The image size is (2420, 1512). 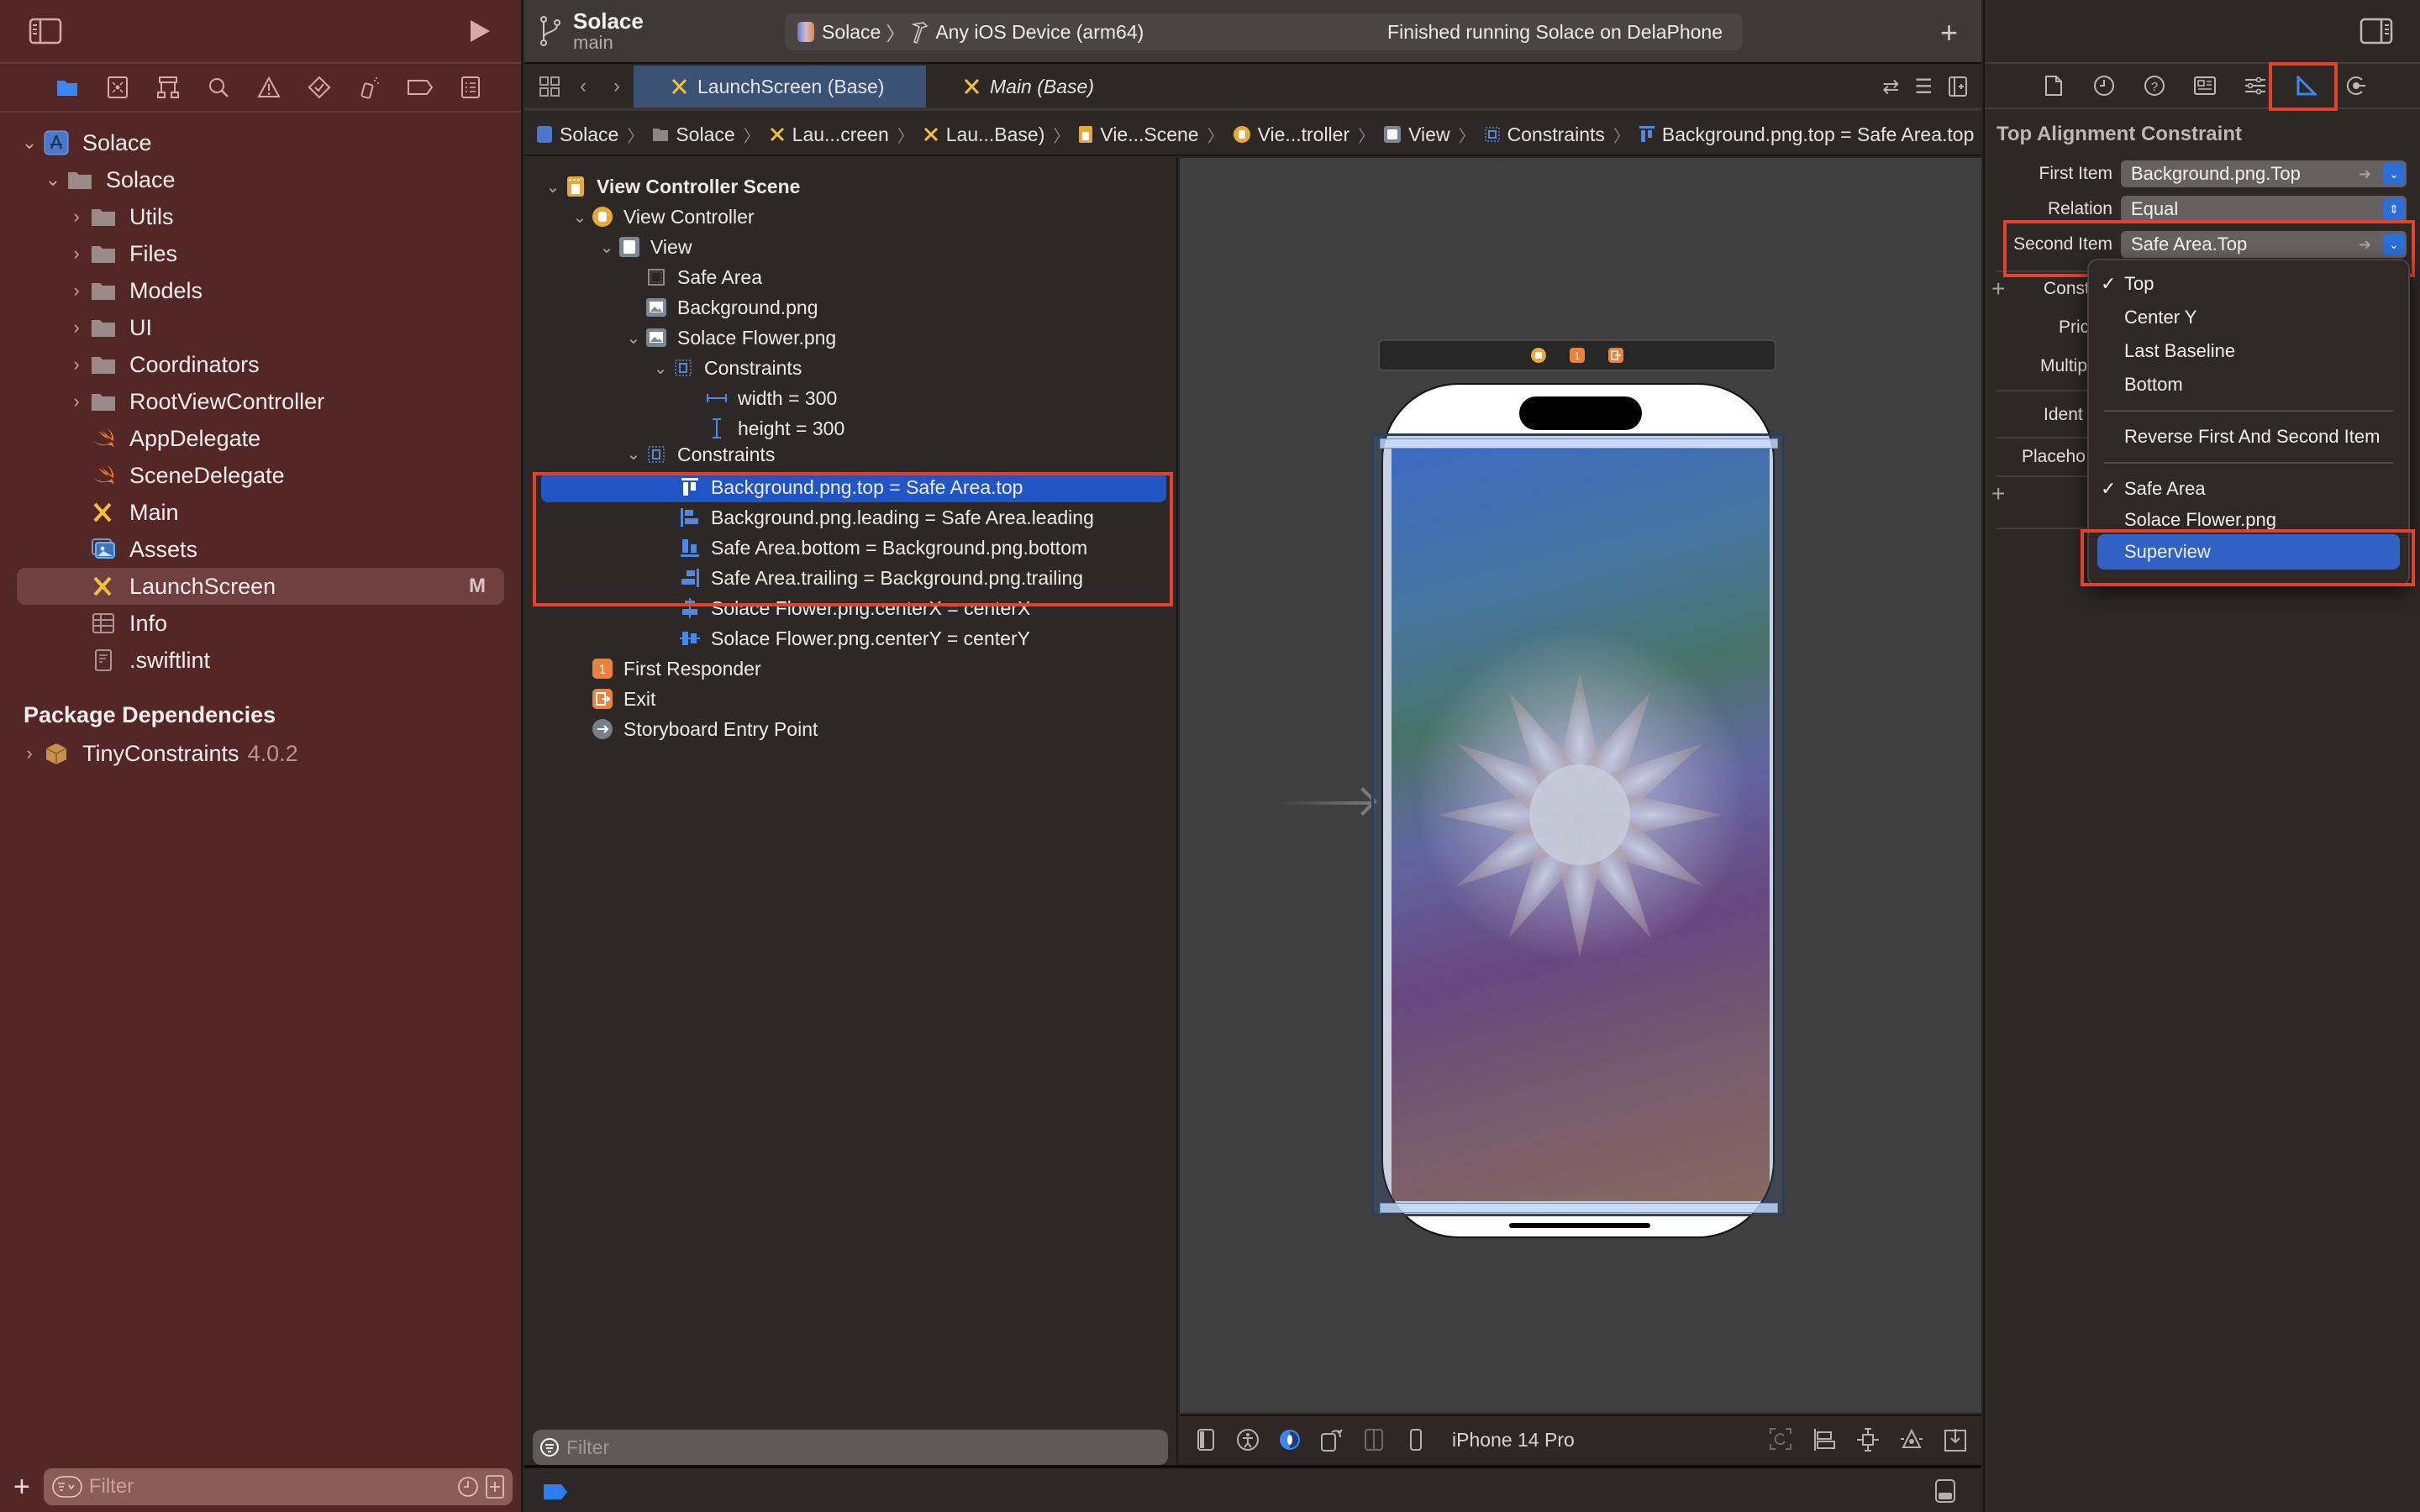 I want to click on breakpoints-toggle-icon, so click(x=555, y=1491).